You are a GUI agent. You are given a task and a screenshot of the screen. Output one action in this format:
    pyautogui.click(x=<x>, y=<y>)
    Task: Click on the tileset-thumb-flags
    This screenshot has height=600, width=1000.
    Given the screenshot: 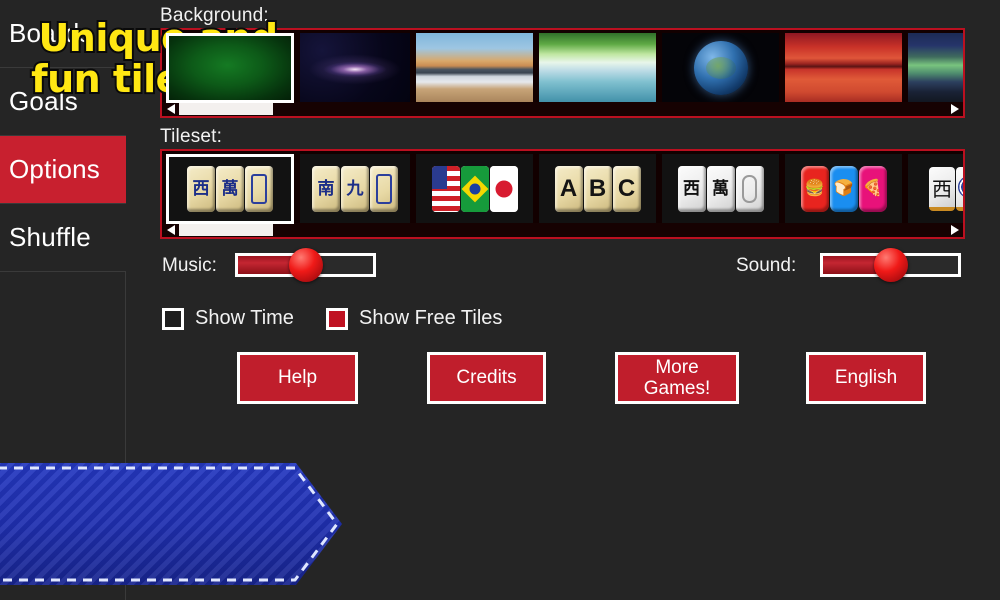 What is the action you would take?
    pyautogui.click(x=474, y=189)
    